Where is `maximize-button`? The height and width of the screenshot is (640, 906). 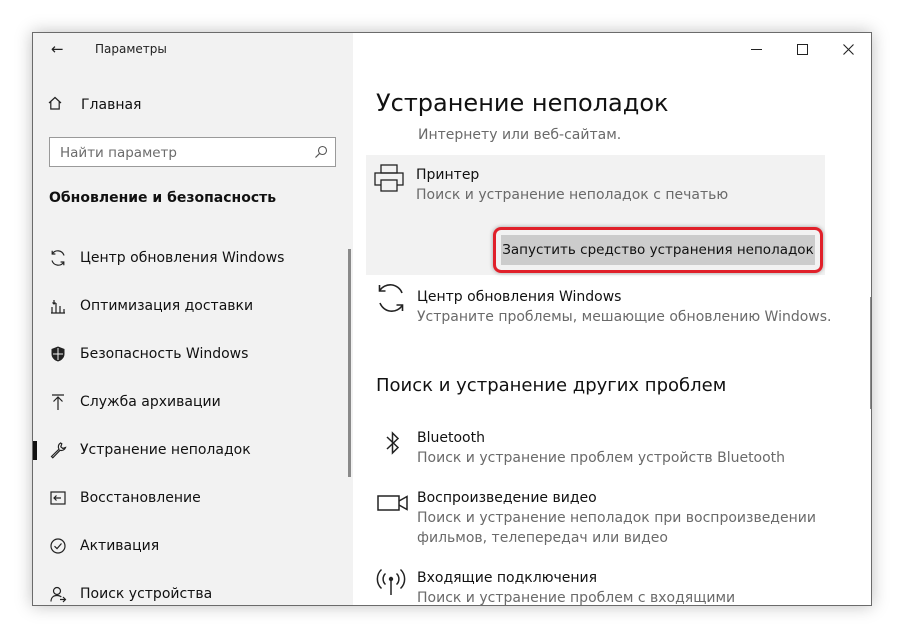
maximize-button is located at coordinates (802, 49).